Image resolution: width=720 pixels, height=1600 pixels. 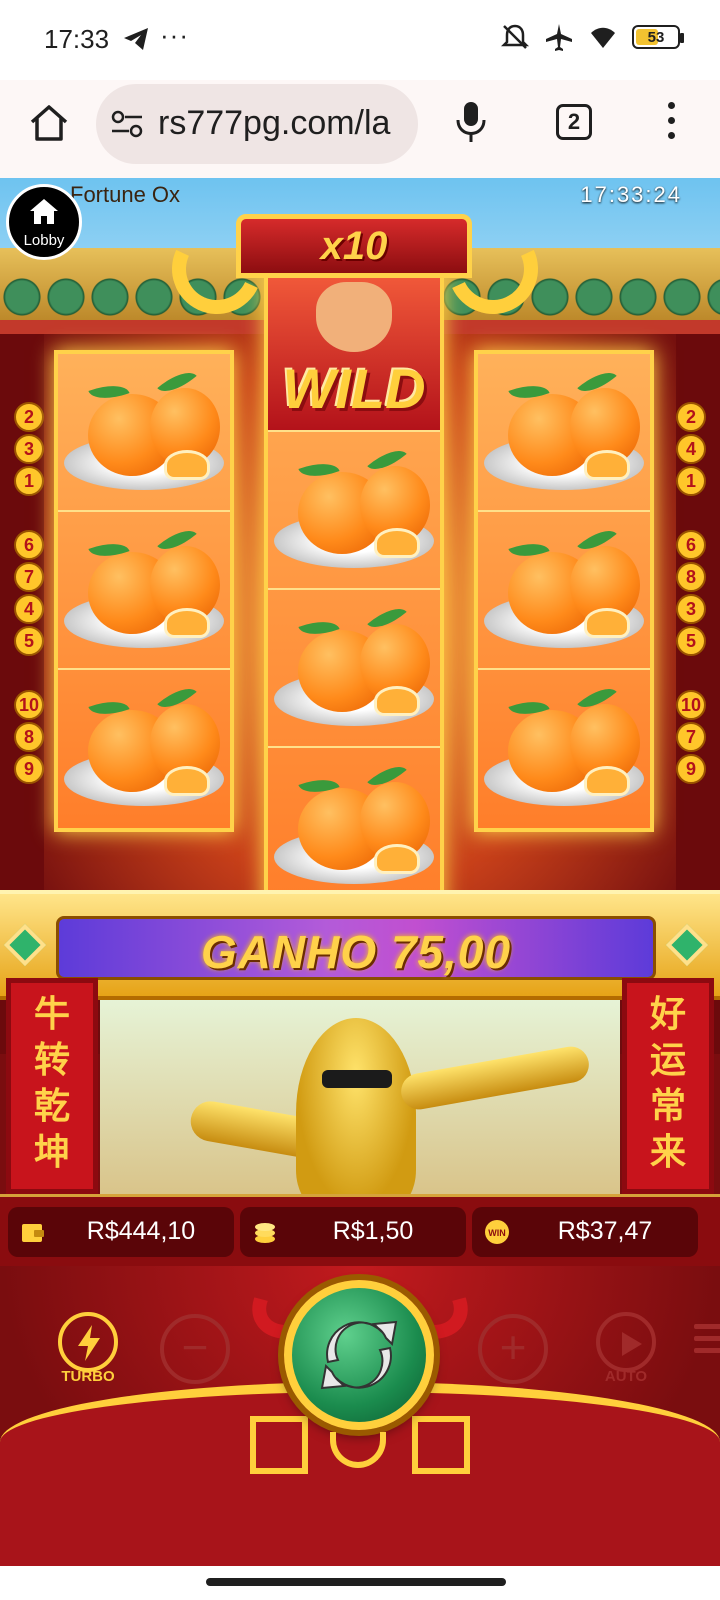 What do you see at coordinates (515, 36) in the screenshot?
I see `bell-off-icon` at bounding box center [515, 36].